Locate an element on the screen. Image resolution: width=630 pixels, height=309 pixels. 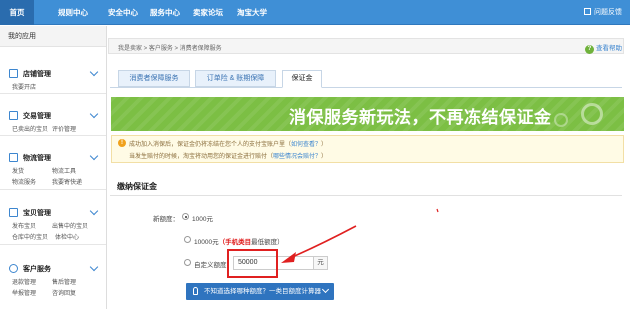
nav-item-university: 淘宝大学 is located at coordinates (252, 12).